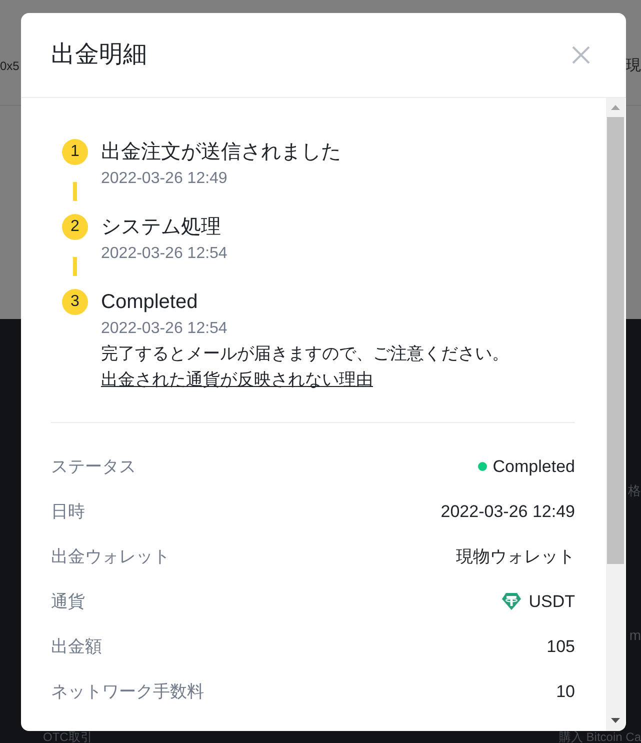  Describe the element at coordinates (482, 466) in the screenshot. I see `status-dot-icon` at that location.